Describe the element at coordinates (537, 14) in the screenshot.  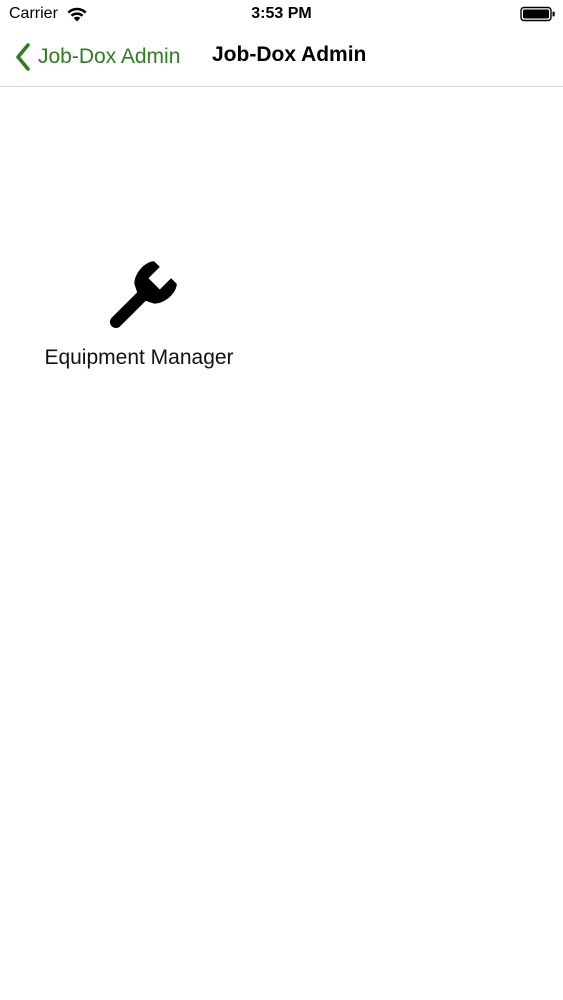
I see `battery-icon` at that location.